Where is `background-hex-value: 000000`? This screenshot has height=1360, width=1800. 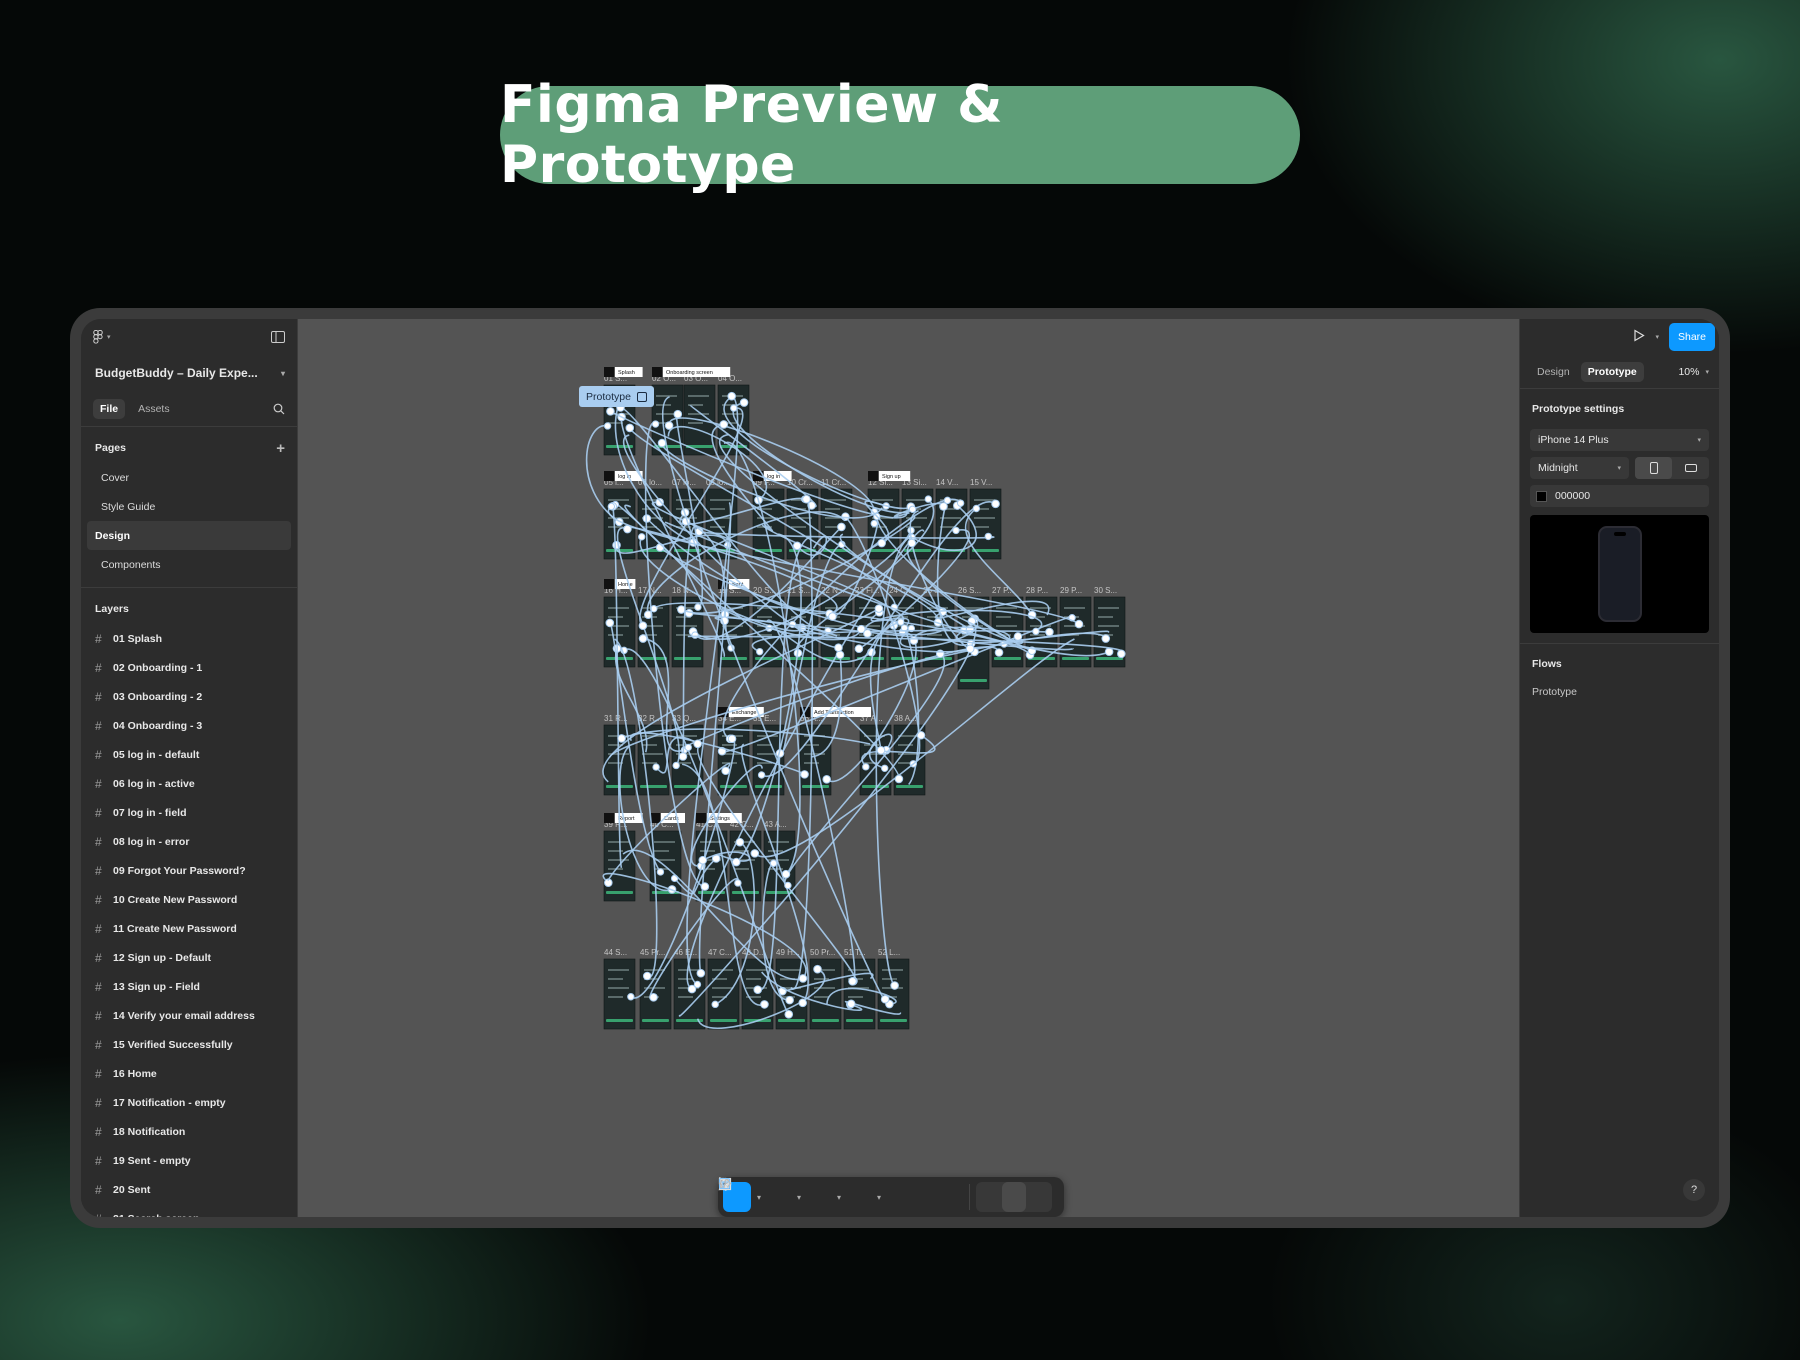
background-hex-value: 000000 is located at coordinates (1572, 496).